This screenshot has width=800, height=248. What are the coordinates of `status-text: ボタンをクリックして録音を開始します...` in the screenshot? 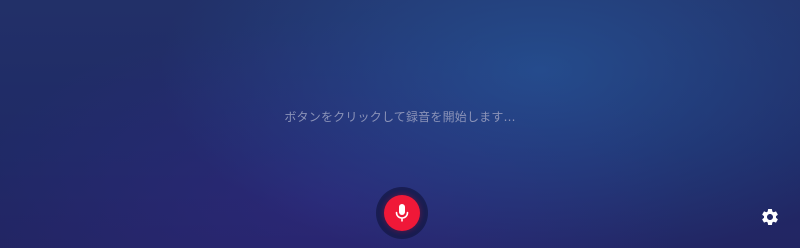 It's located at (400, 117).